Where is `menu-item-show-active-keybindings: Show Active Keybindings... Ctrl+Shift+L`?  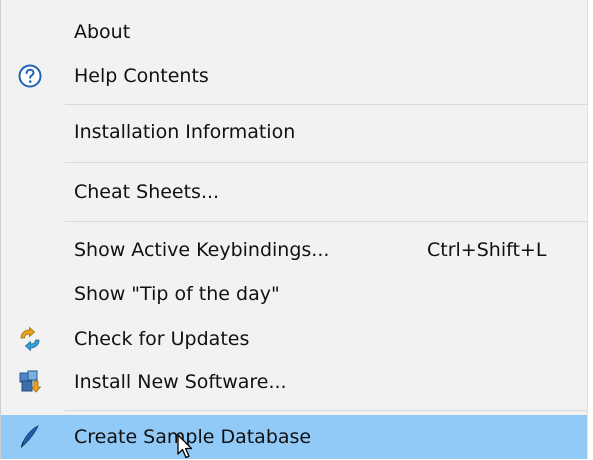 menu-item-show-active-keybindings: Show Active Keybindings... Ctrl+Shift+L is located at coordinates (294, 250).